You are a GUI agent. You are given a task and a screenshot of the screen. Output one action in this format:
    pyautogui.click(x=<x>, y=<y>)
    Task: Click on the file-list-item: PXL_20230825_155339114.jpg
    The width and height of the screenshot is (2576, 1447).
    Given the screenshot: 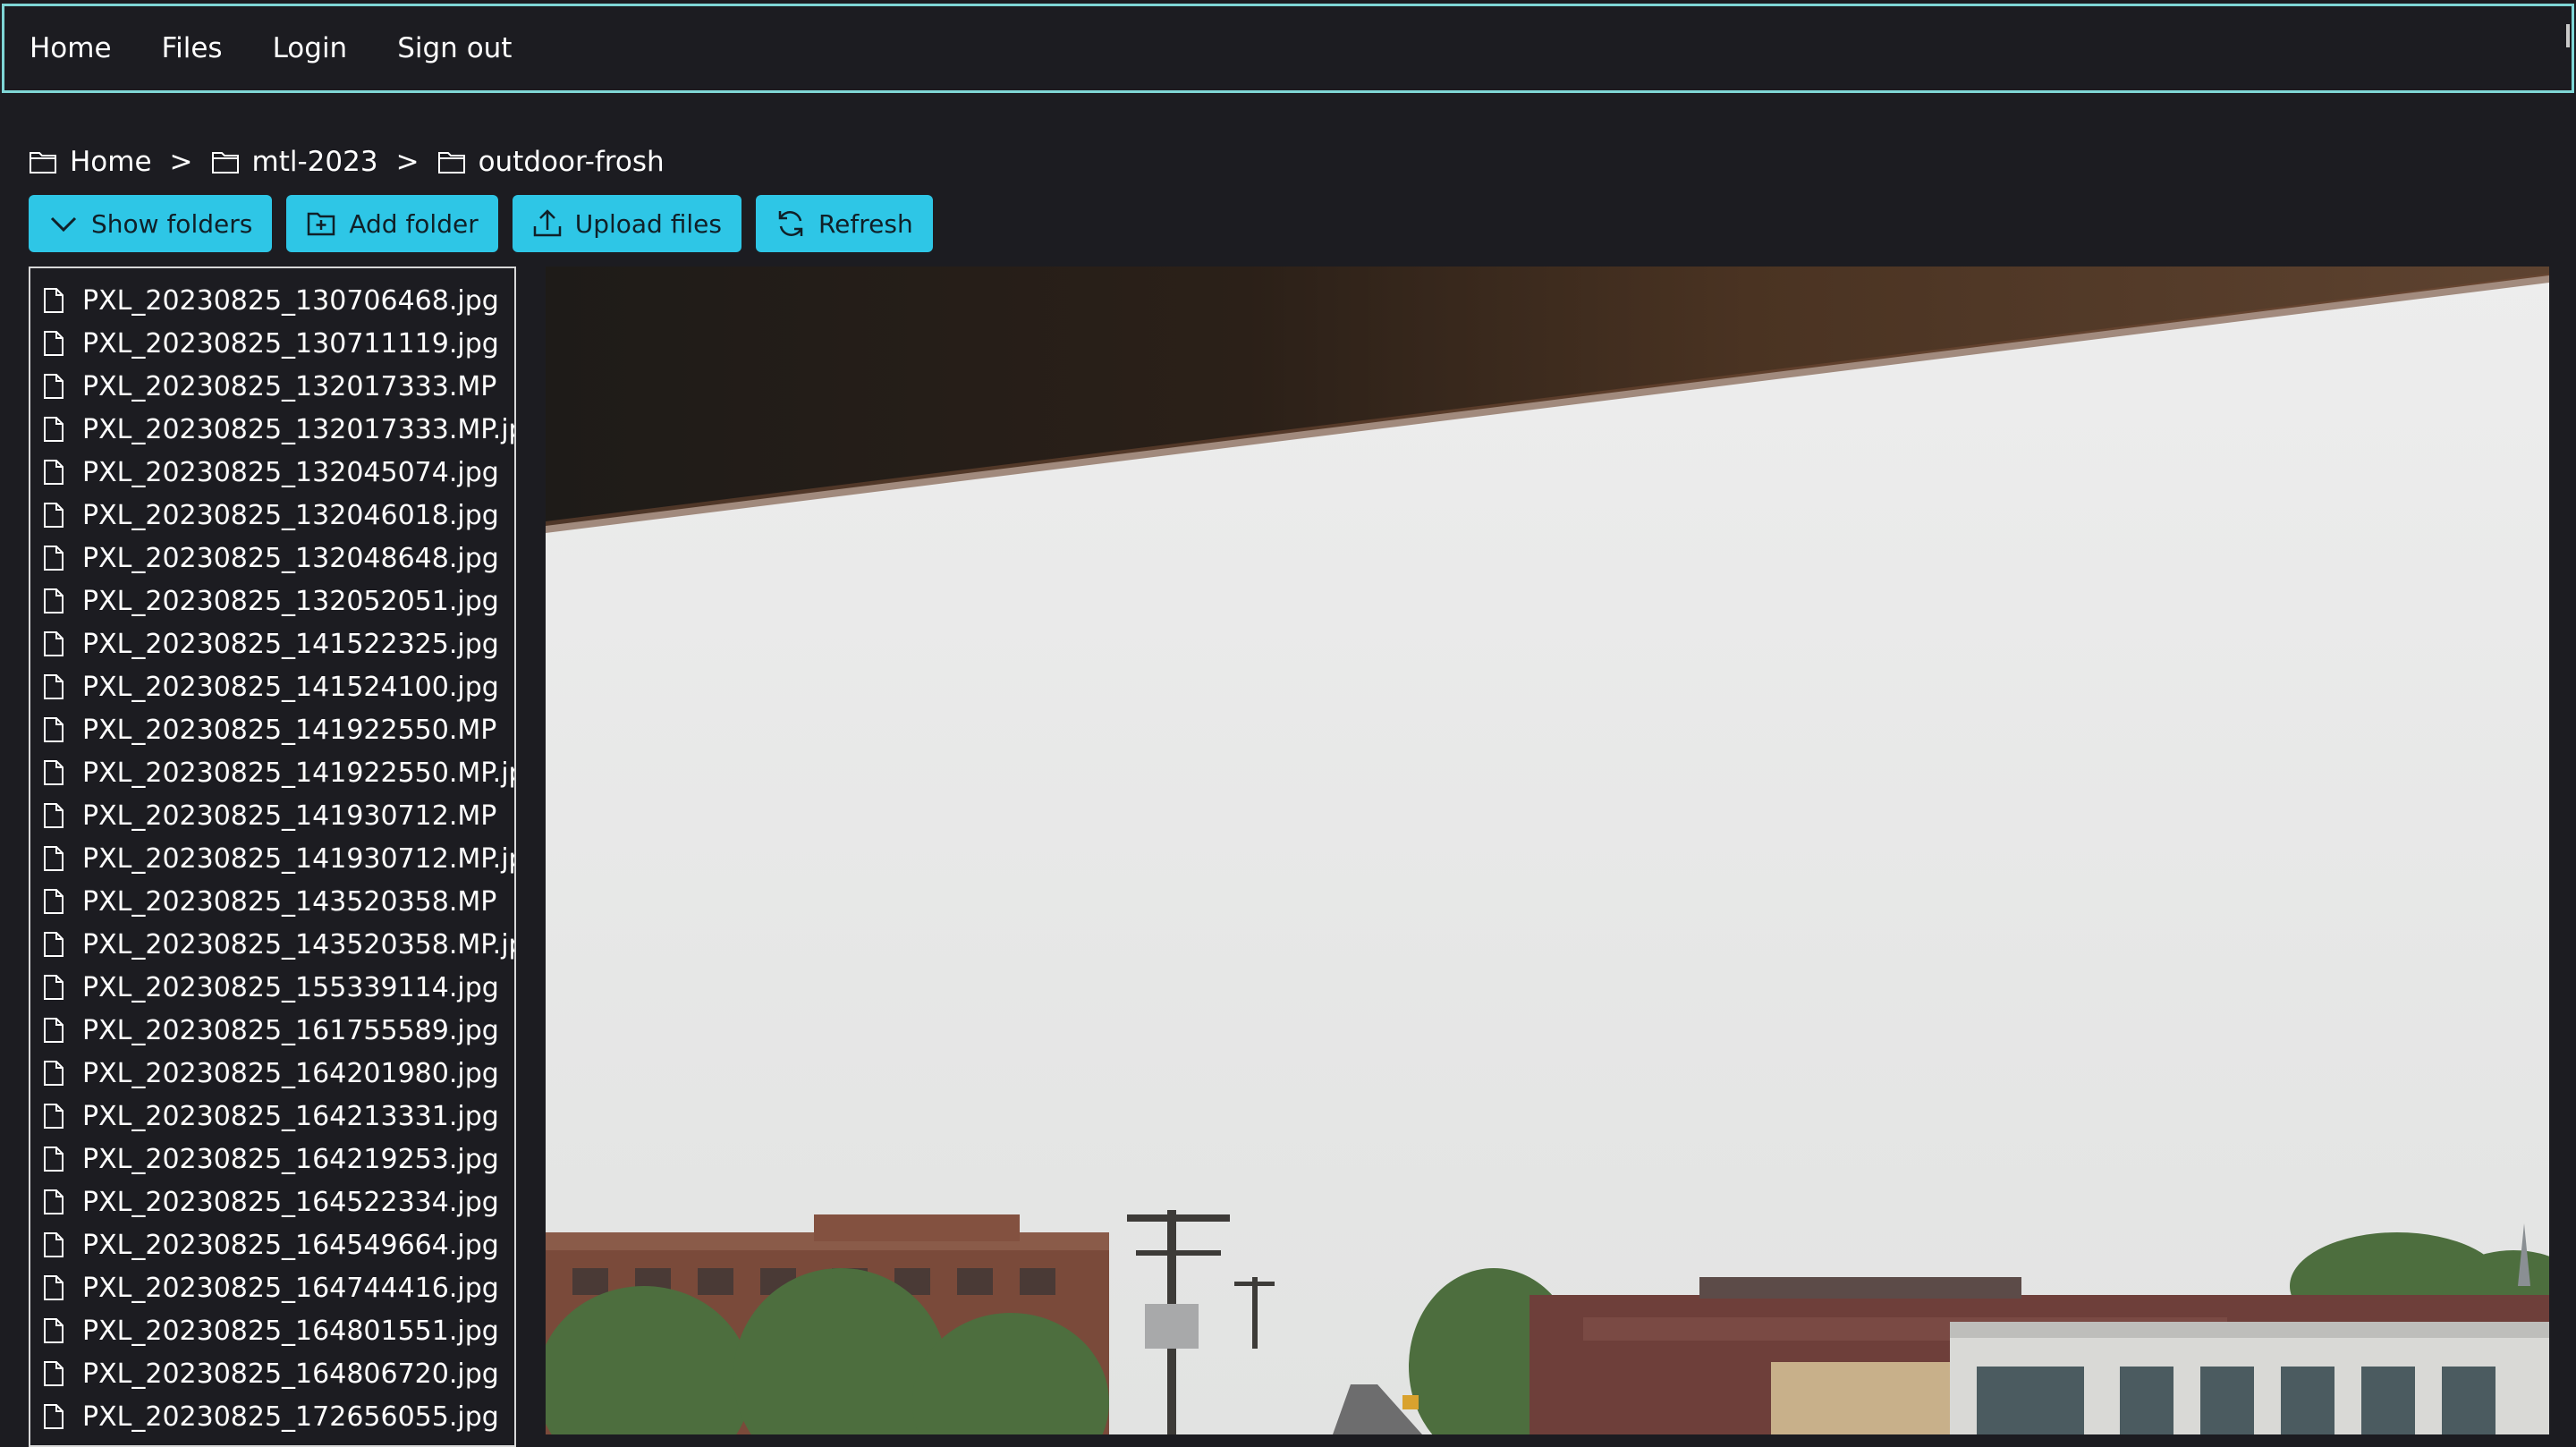 What is the action you would take?
    pyautogui.click(x=272, y=987)
    